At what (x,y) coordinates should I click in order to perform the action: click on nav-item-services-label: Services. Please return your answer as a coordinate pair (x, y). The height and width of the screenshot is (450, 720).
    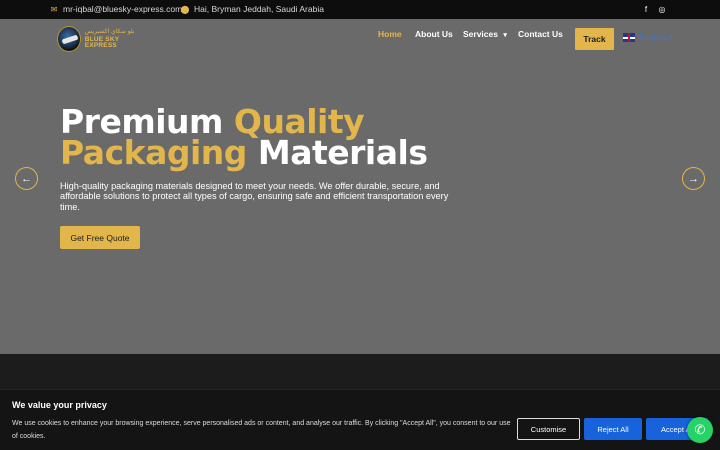
    Looking at the image, I should click on (480, 34).